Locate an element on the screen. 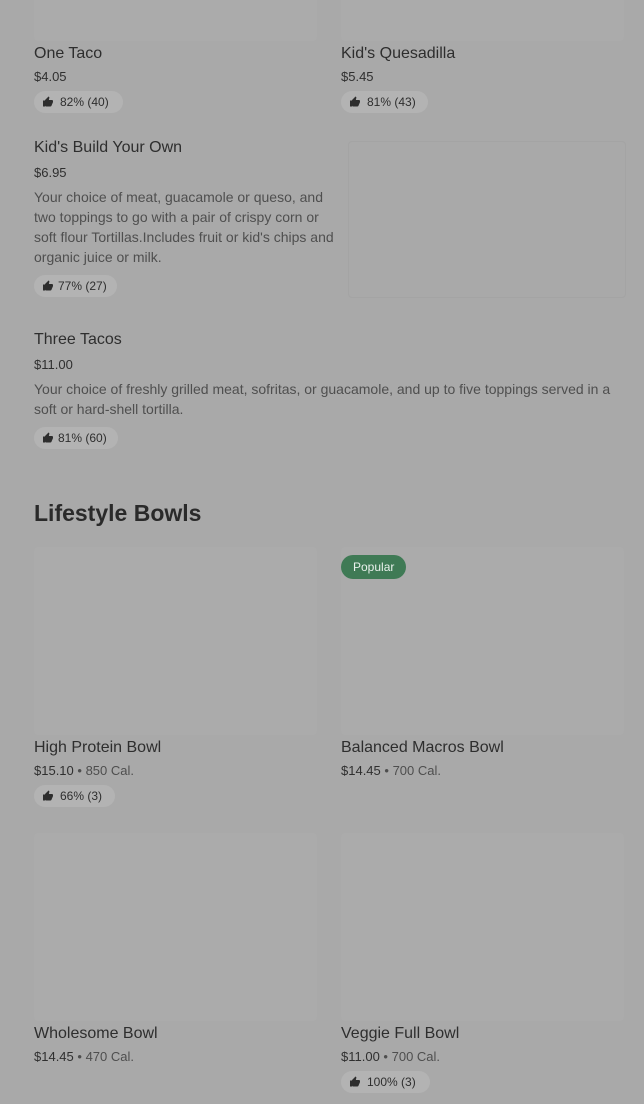 This screenshot has height=1104, width=644. rating-pill: 82% (40) is located at coordinates (78, 102).